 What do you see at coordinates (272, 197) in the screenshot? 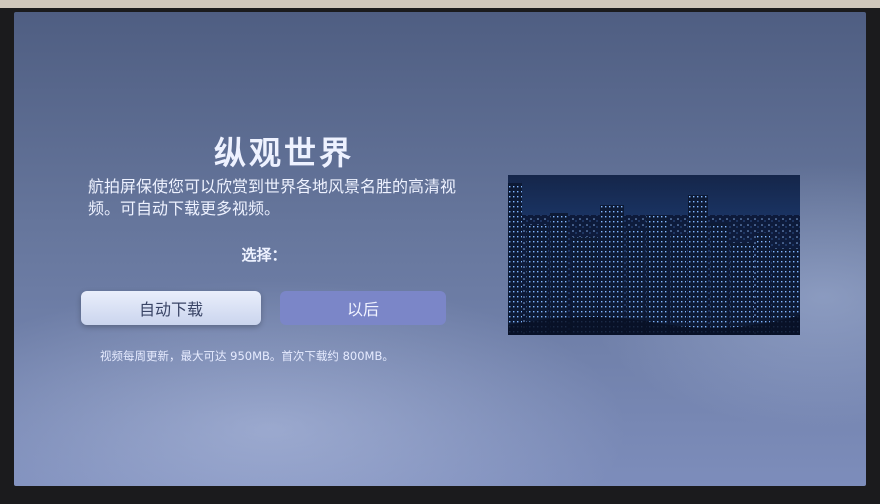
I see `description-text: 航拍屏保使您可以欣赏到世界各地风景名胜的高清视频。可自动下载更多视频。` at bounding box center [272, 197].